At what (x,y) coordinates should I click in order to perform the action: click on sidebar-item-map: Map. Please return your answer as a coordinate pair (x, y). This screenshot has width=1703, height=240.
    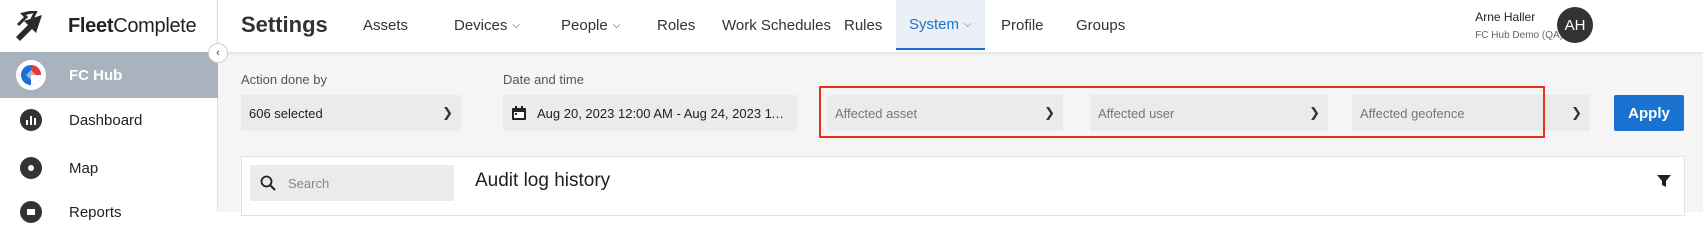
    Looking at the image, I should click on (109, 168).